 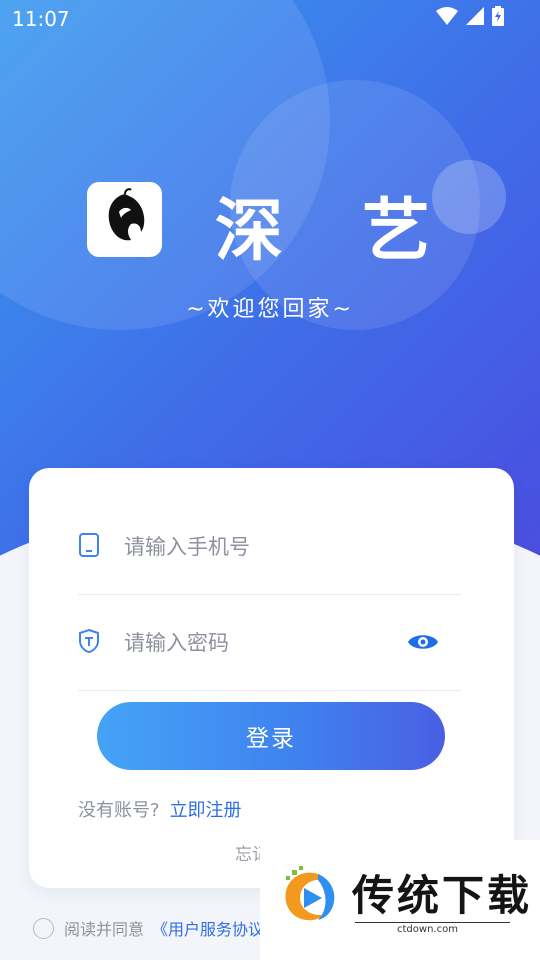 I want to click on agree-text: 阅读并同意, so click(x=104, y=929).